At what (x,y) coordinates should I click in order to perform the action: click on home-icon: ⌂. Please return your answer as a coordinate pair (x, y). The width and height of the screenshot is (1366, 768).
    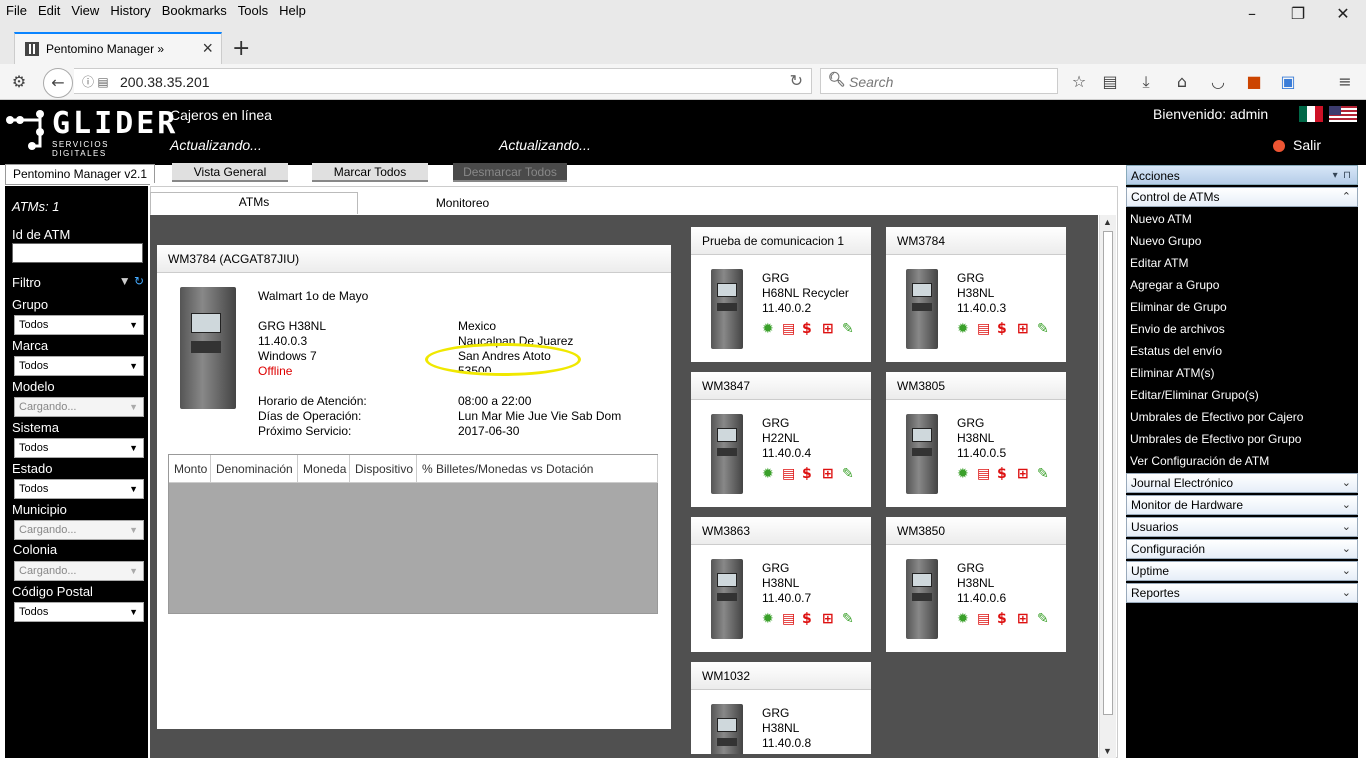
    Looking at the image, I should click on (1182, 82).